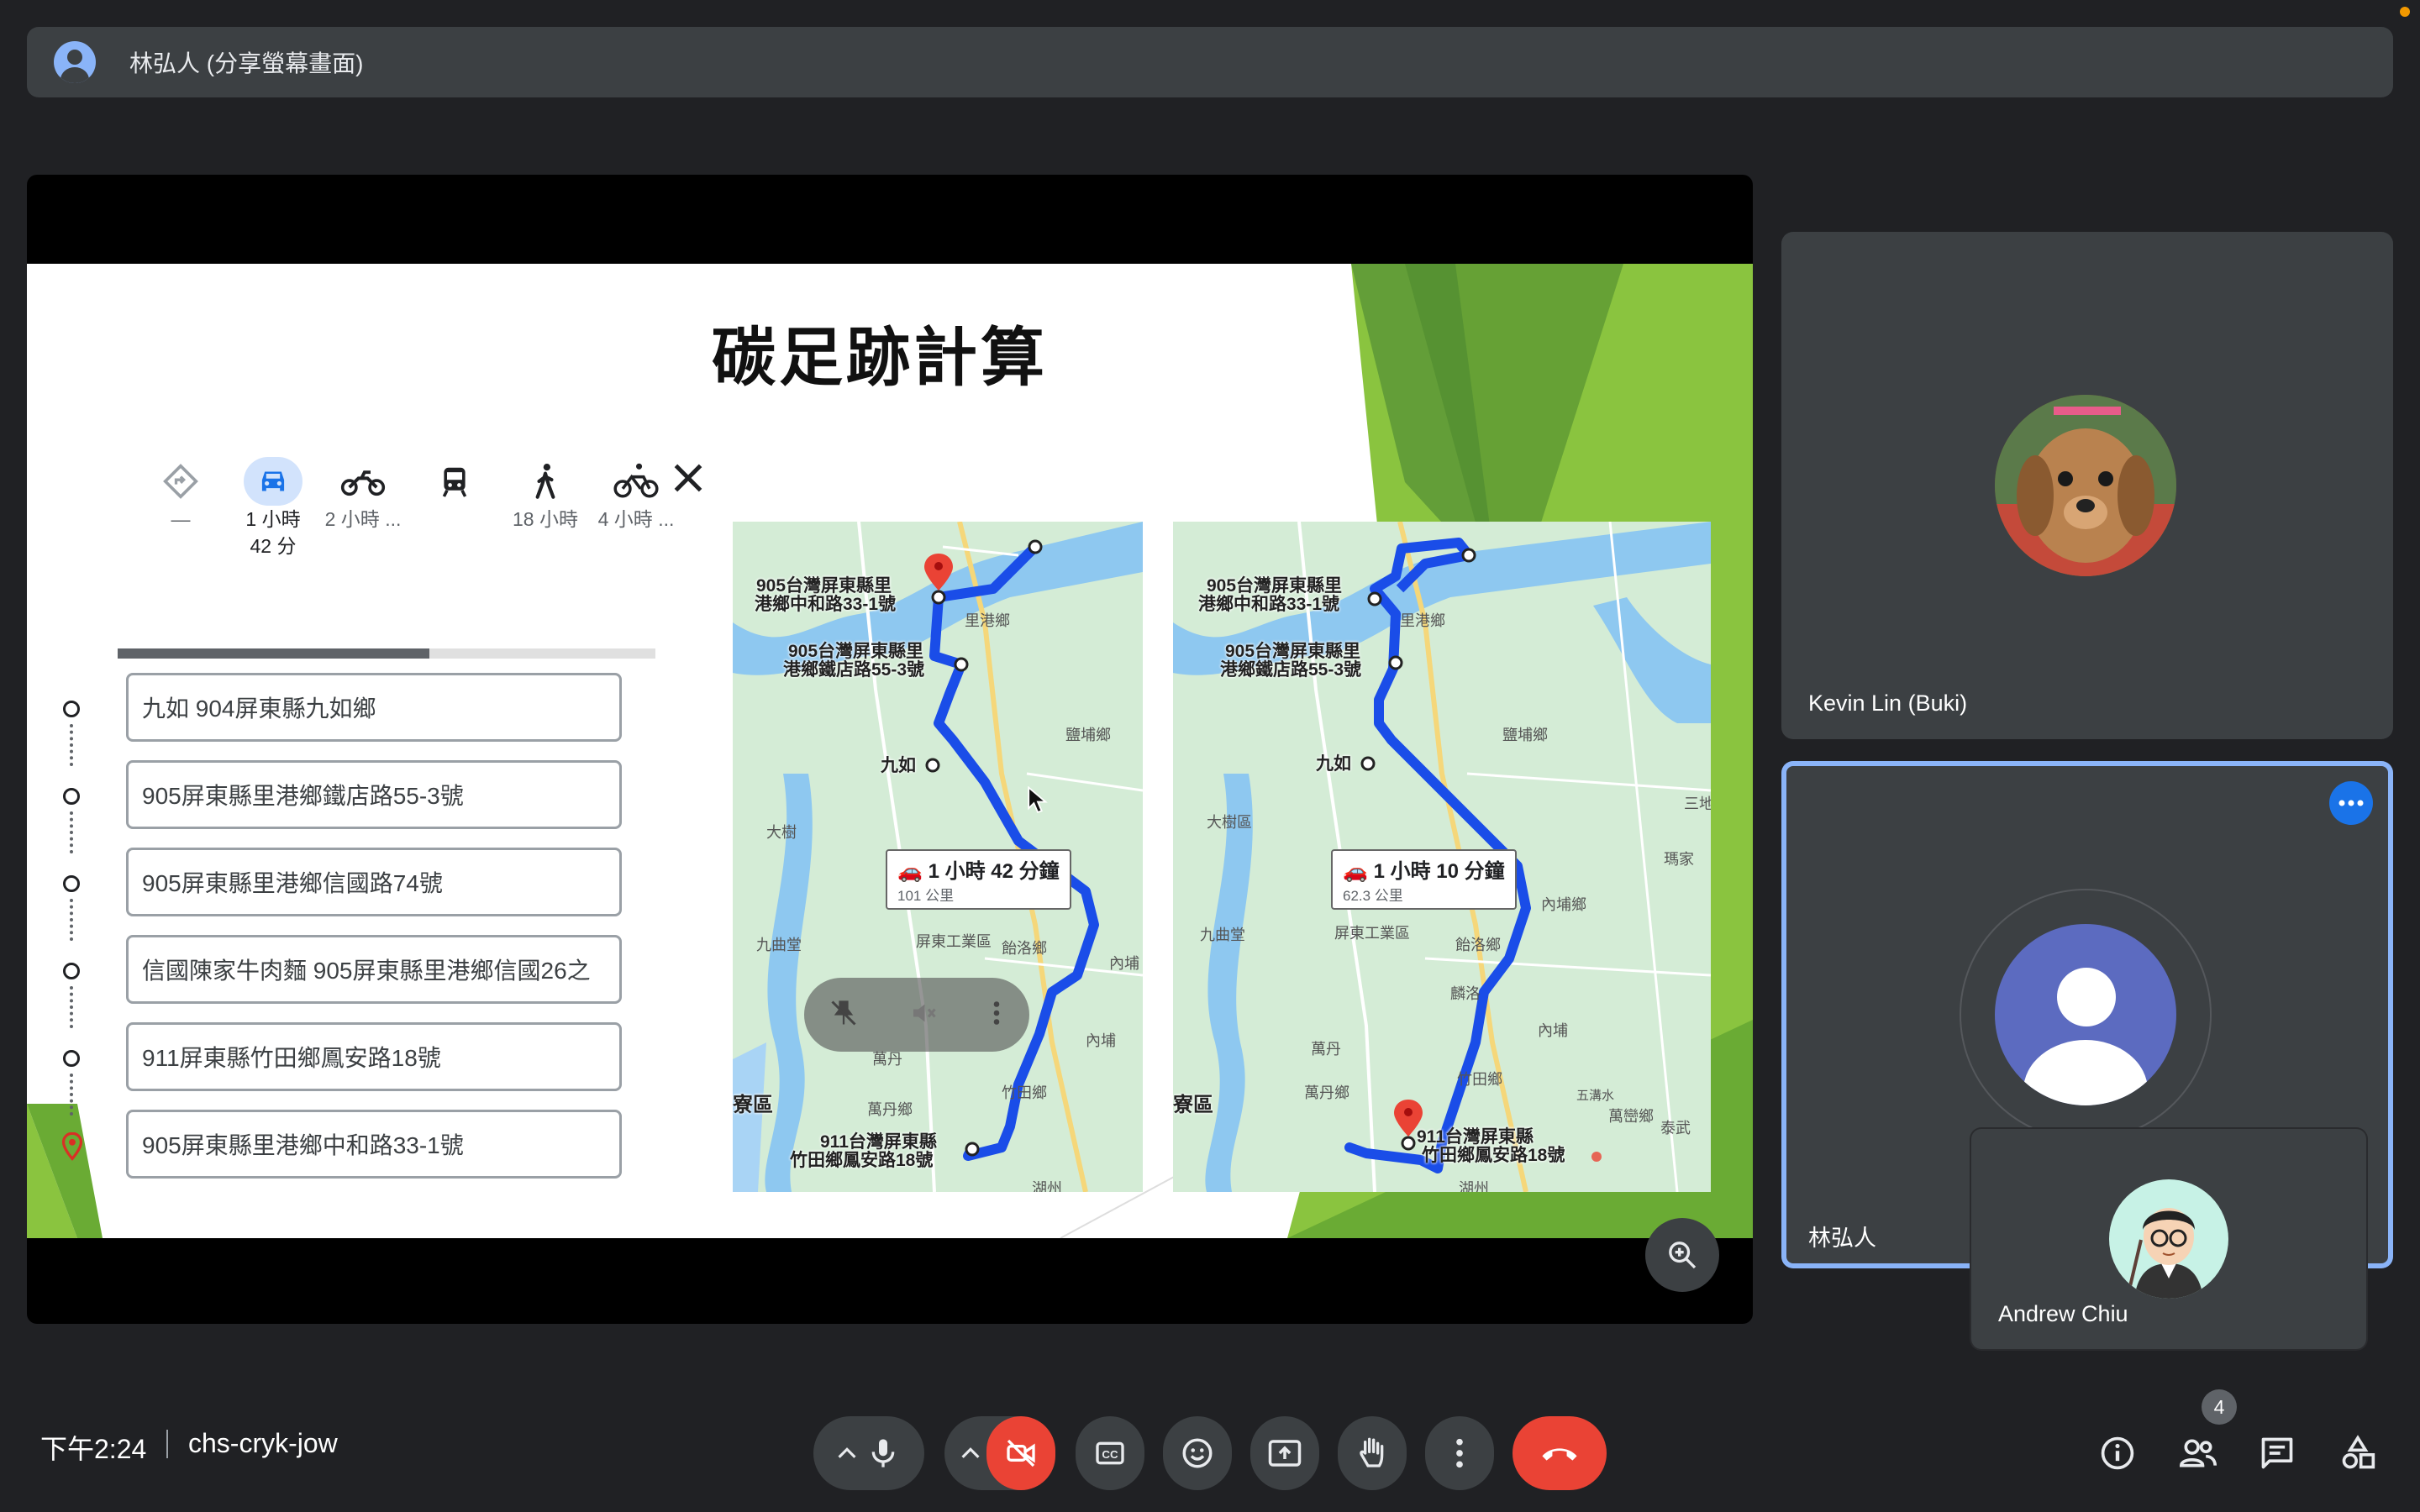  Describe the element at coordinates (181, 481) in the screenshot. I see `directions-icon` at that location.